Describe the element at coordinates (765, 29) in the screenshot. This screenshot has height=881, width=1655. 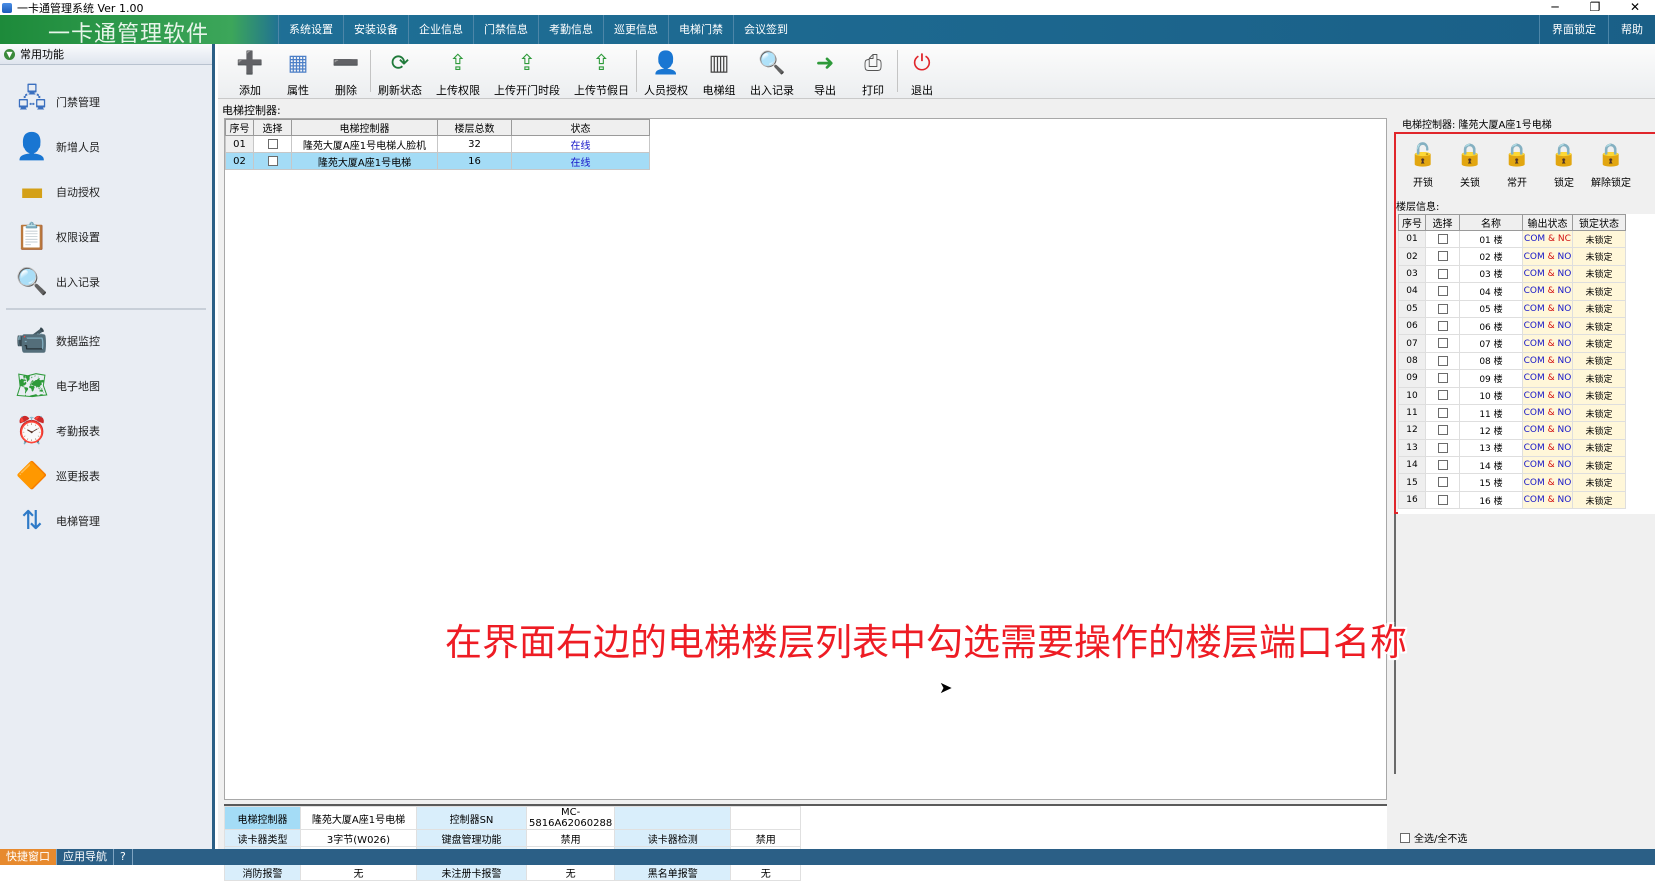
I see `menu-item-7: 会议签到` at that location.